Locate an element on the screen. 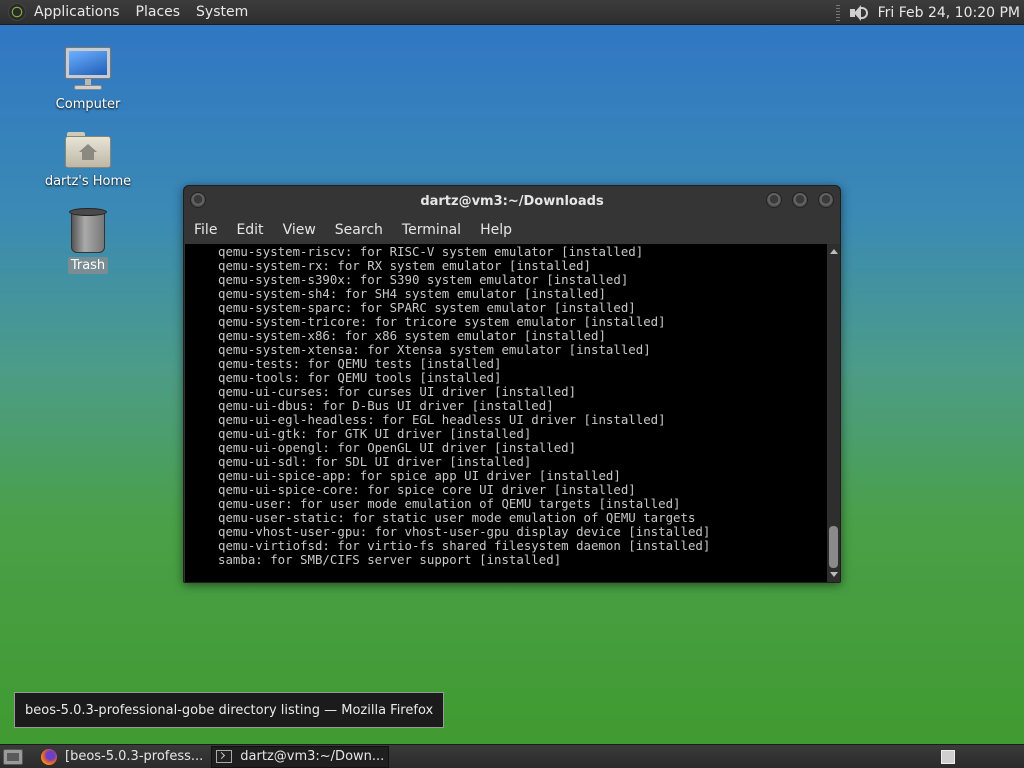 This screenshot has height=768, width=1024. menu-help: Help is located at coordinates (496, 230).